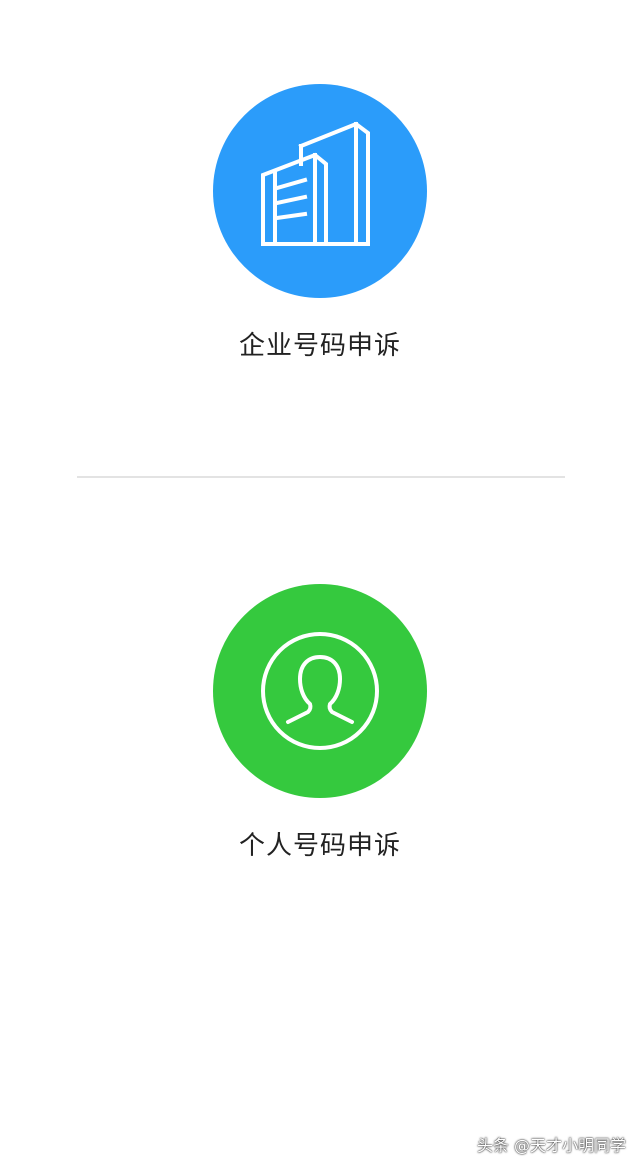 This screenshot has width=640, height=1170. I want to click on section-divider, so click(321, 477).